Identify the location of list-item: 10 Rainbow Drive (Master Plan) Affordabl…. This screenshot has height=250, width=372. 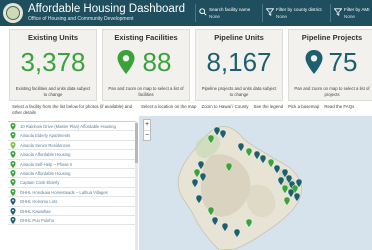
(71, 127).